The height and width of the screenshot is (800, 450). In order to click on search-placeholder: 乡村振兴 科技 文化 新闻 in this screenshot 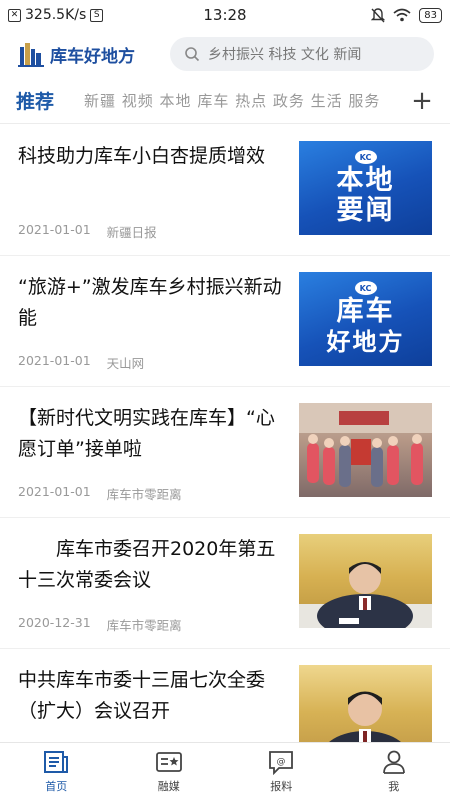, I will do `click(285, 55)`.